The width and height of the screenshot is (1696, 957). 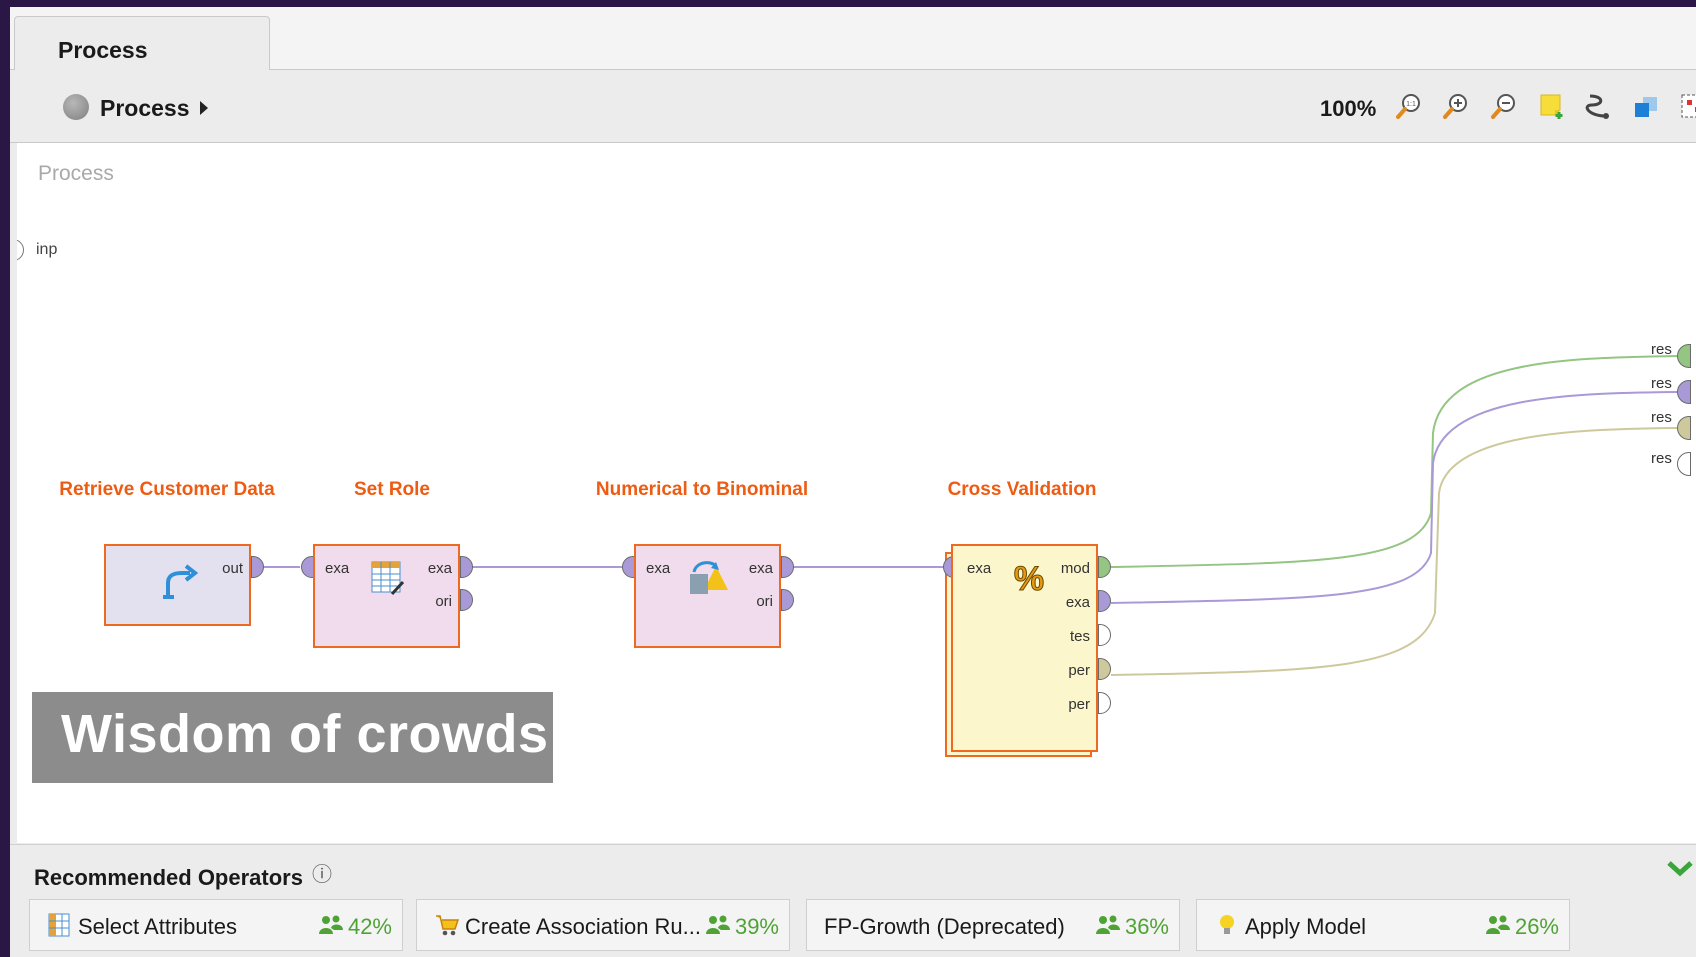 I want to click on table-edit-icon, so click(x=388, y=578).